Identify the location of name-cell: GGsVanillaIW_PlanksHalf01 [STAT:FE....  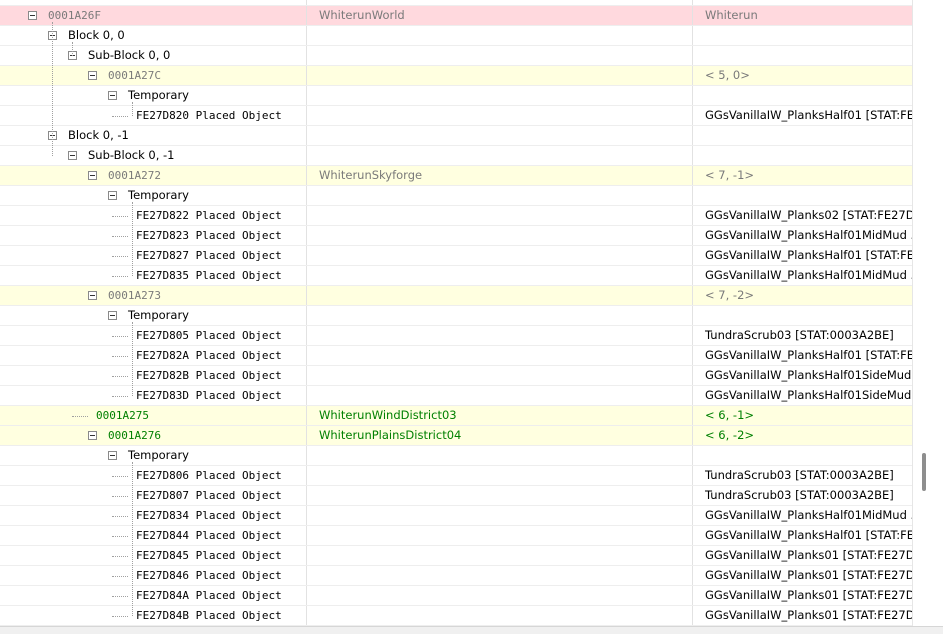
(809, 255).